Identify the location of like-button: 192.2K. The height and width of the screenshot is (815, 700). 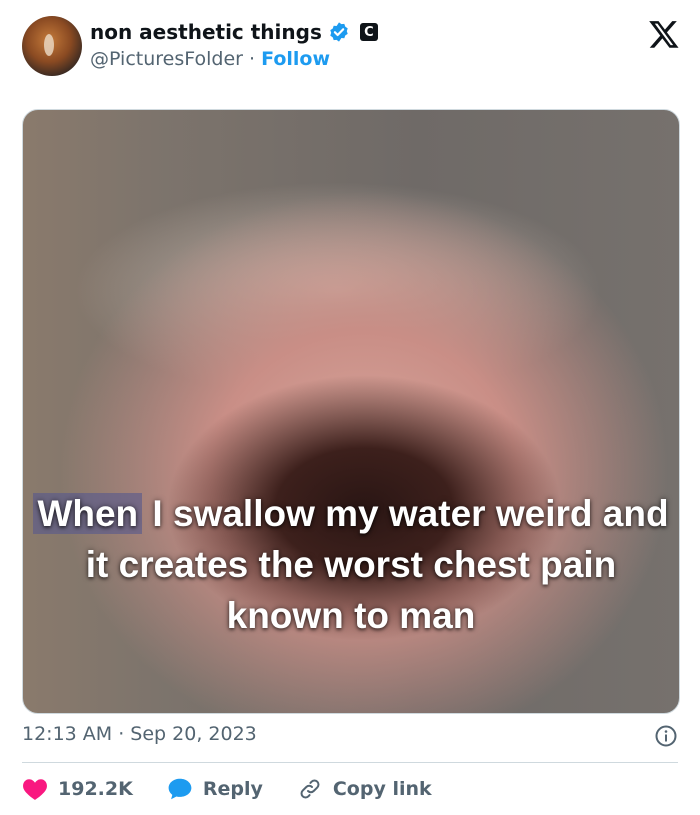
(77, 789).